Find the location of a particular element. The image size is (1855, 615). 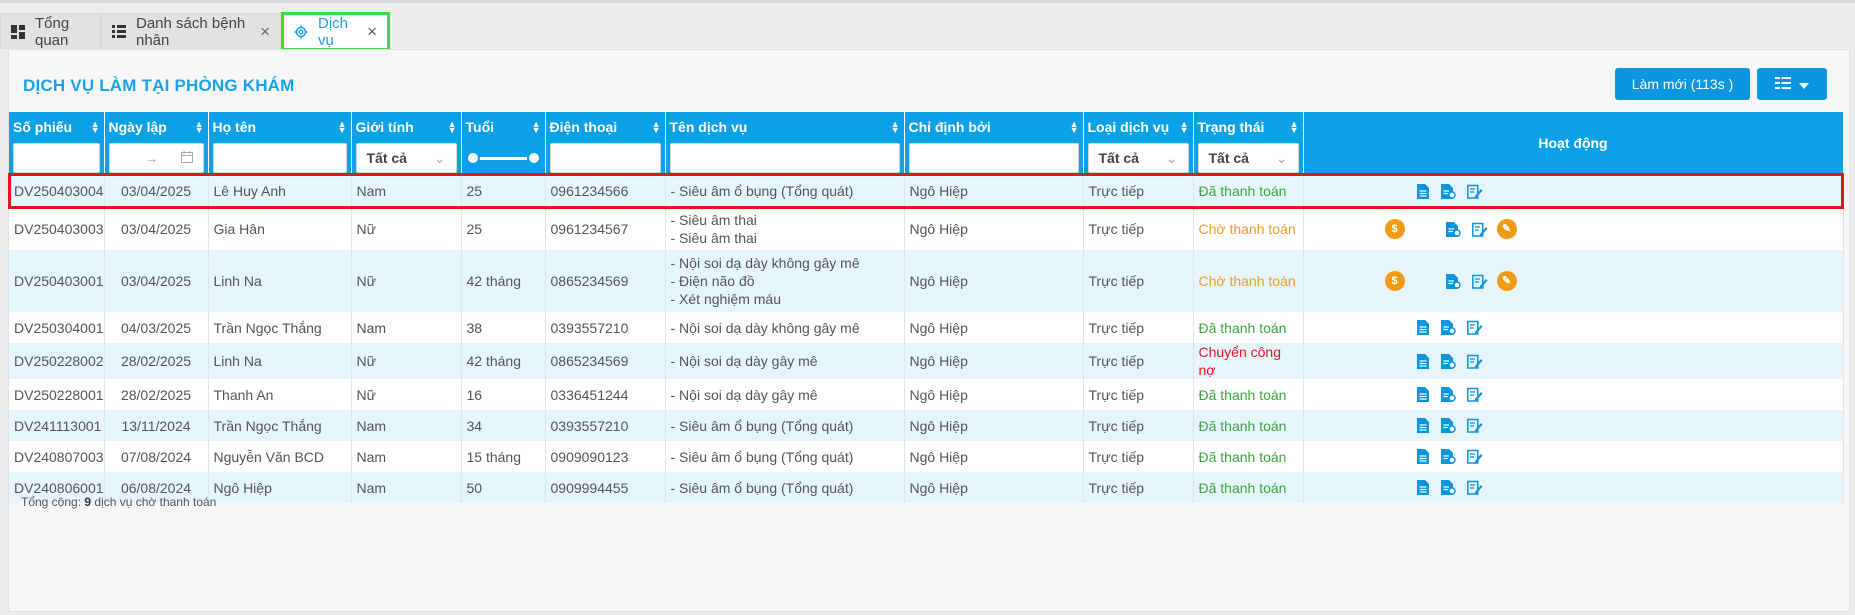

column-label: Ngày lập is located at coordinates (137, 126).